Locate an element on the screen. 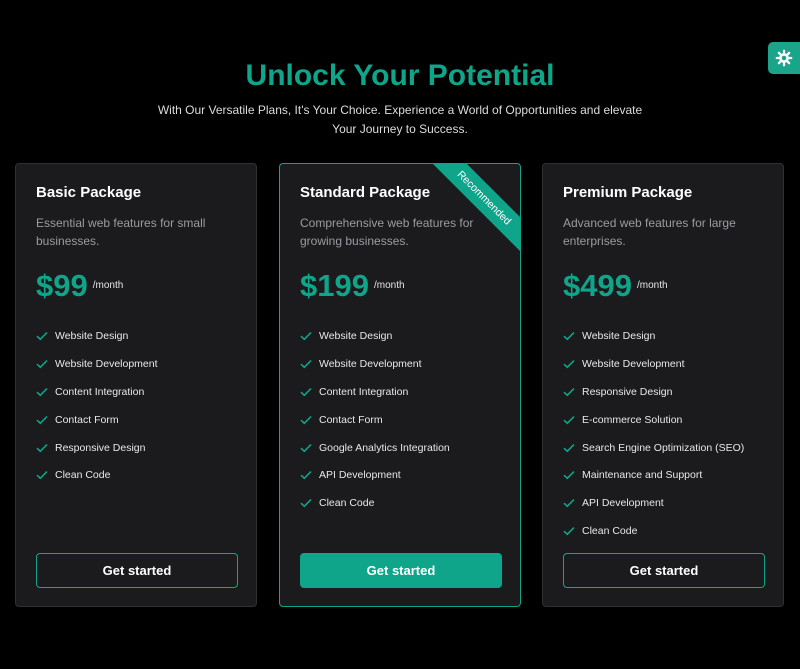 This screenshot has width=800, height=669. feature-item: Google Analytics Integration is located at coordinates (375, 448).